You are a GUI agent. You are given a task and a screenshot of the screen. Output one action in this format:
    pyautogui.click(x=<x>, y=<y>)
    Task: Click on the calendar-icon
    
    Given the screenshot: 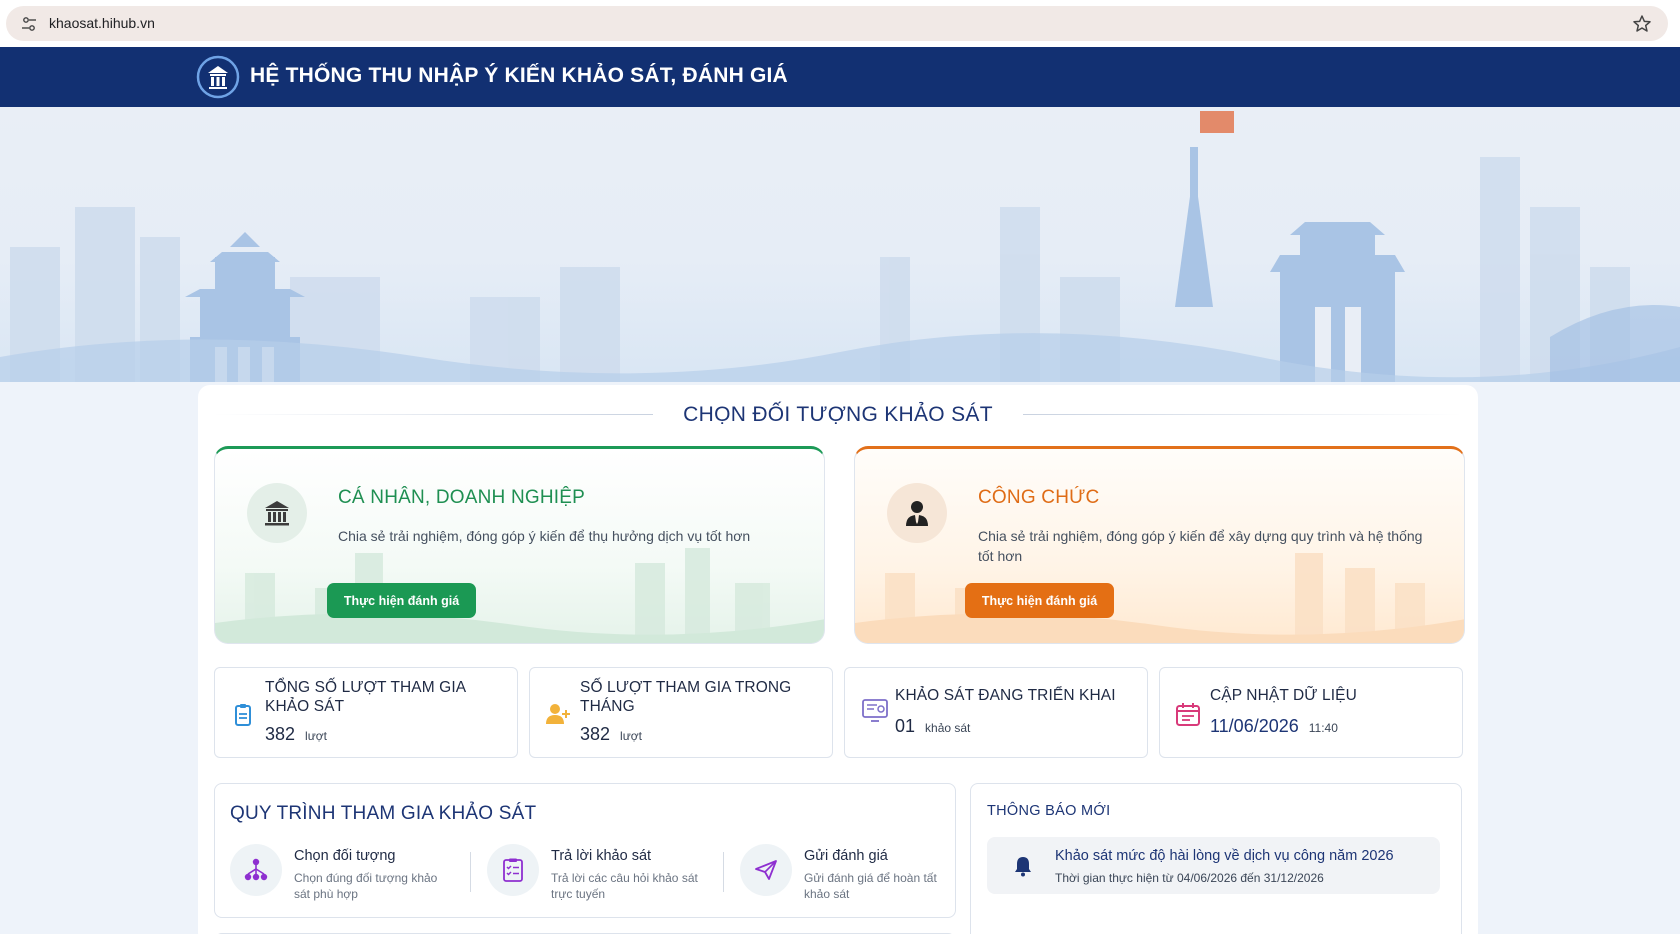 What is the action you would take?
    pyautogui.click(x=1188, y=714)
    